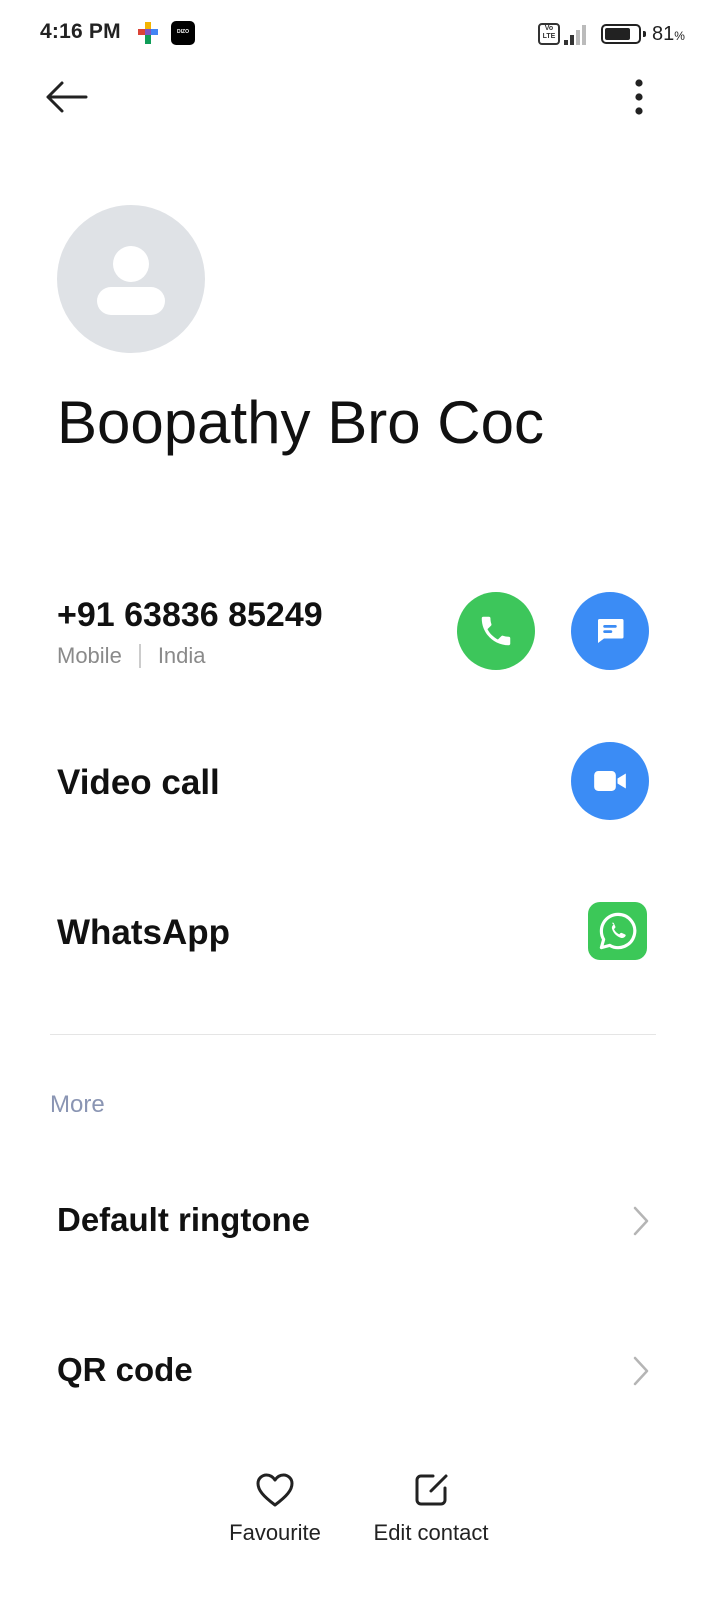  I want to click on edit-icon, so click(431, 1490).